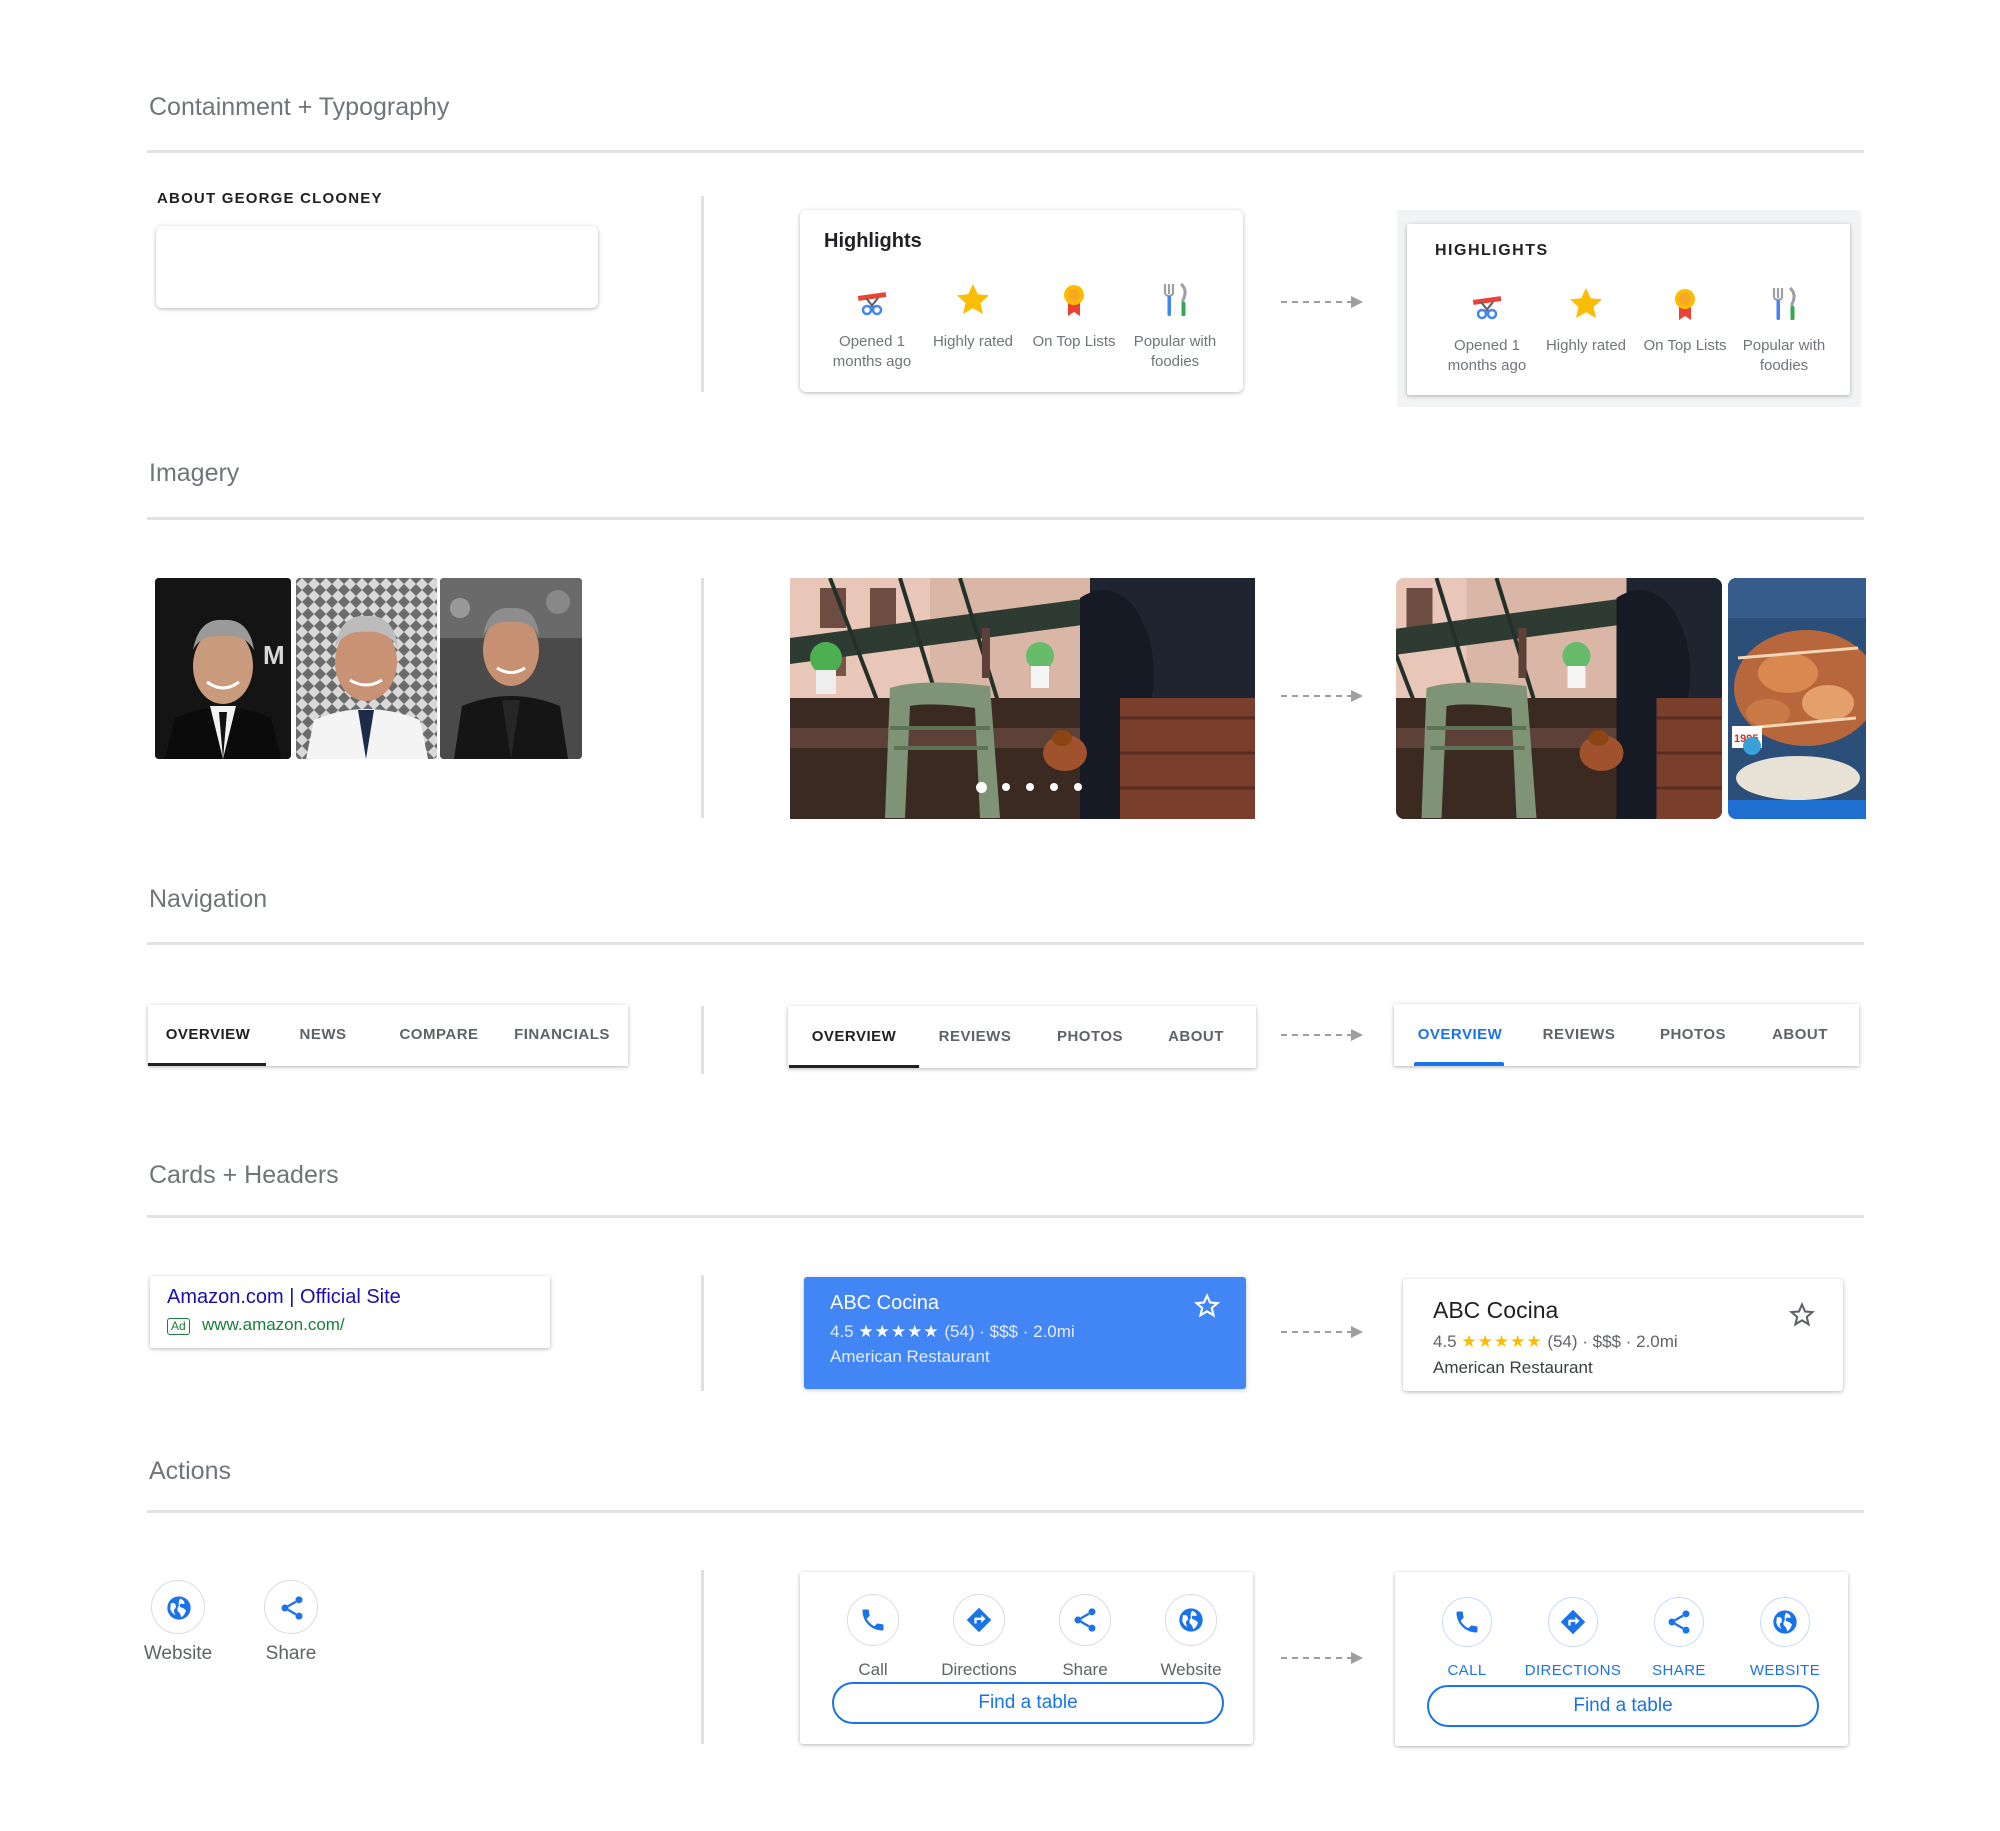 Image resolution: width=2000 pixels, height=1831 pixels. What do you see at coordinates (323, 1034) in the screenshot?
I see `tab-news: NEWS` at bounding box center [323, 1034].